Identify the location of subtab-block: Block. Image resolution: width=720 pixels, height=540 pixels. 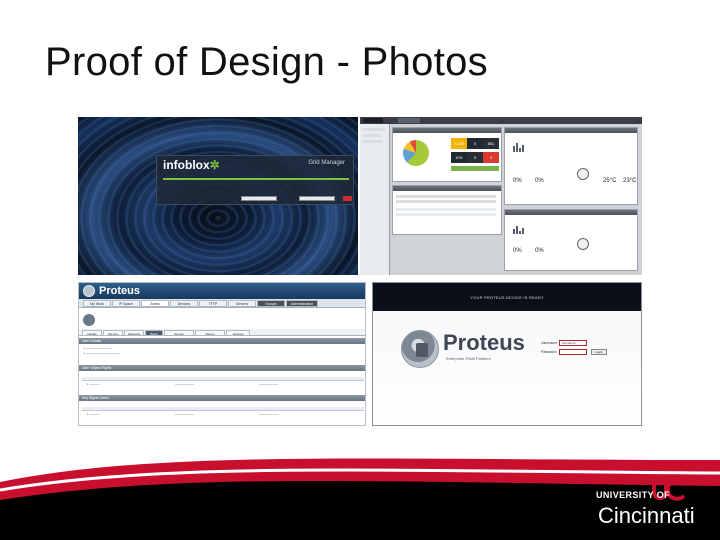
(154, 333).